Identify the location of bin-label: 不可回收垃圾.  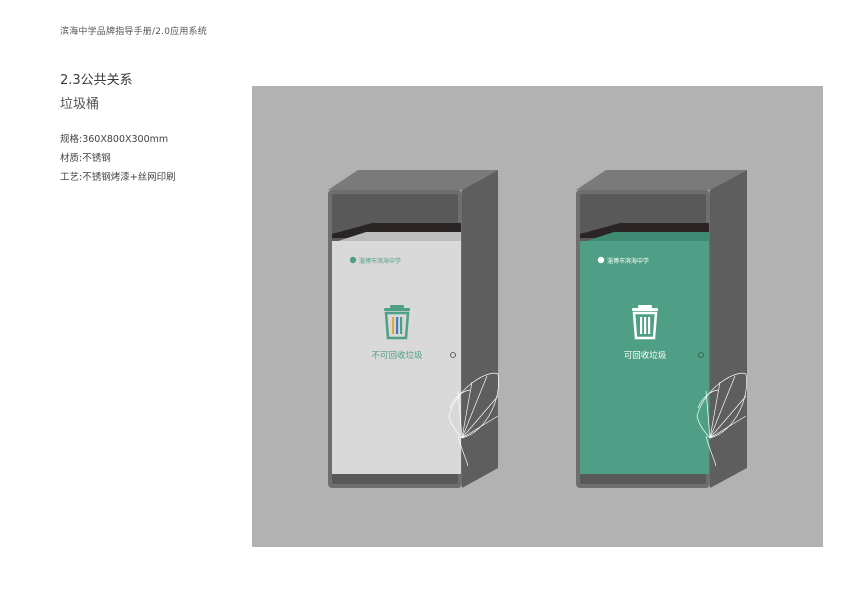
(397, 355).